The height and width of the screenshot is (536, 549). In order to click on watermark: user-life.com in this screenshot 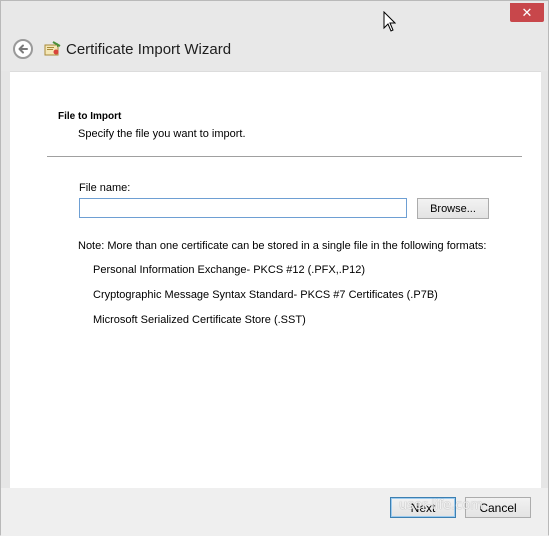, I will do `click(441, 505)`.